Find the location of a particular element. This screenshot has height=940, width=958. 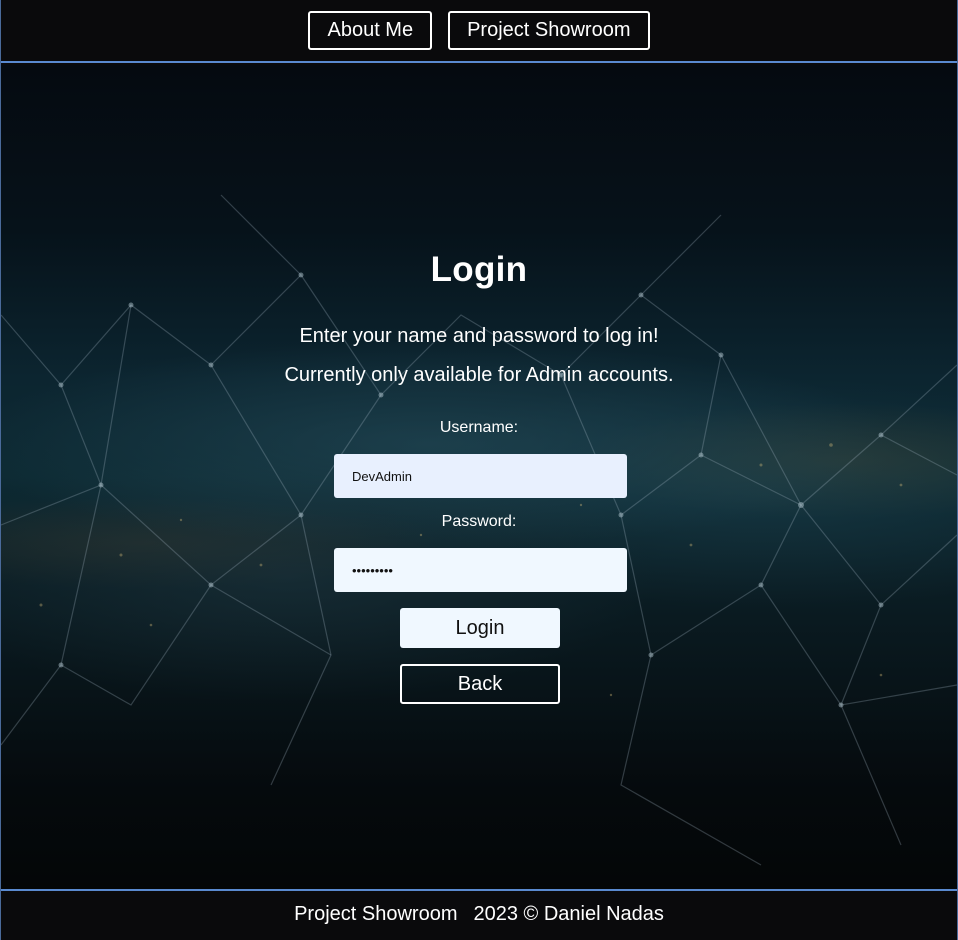

footer: Project Showroom 2023 © Daniel Nadas is located at coordinates (479, 914).